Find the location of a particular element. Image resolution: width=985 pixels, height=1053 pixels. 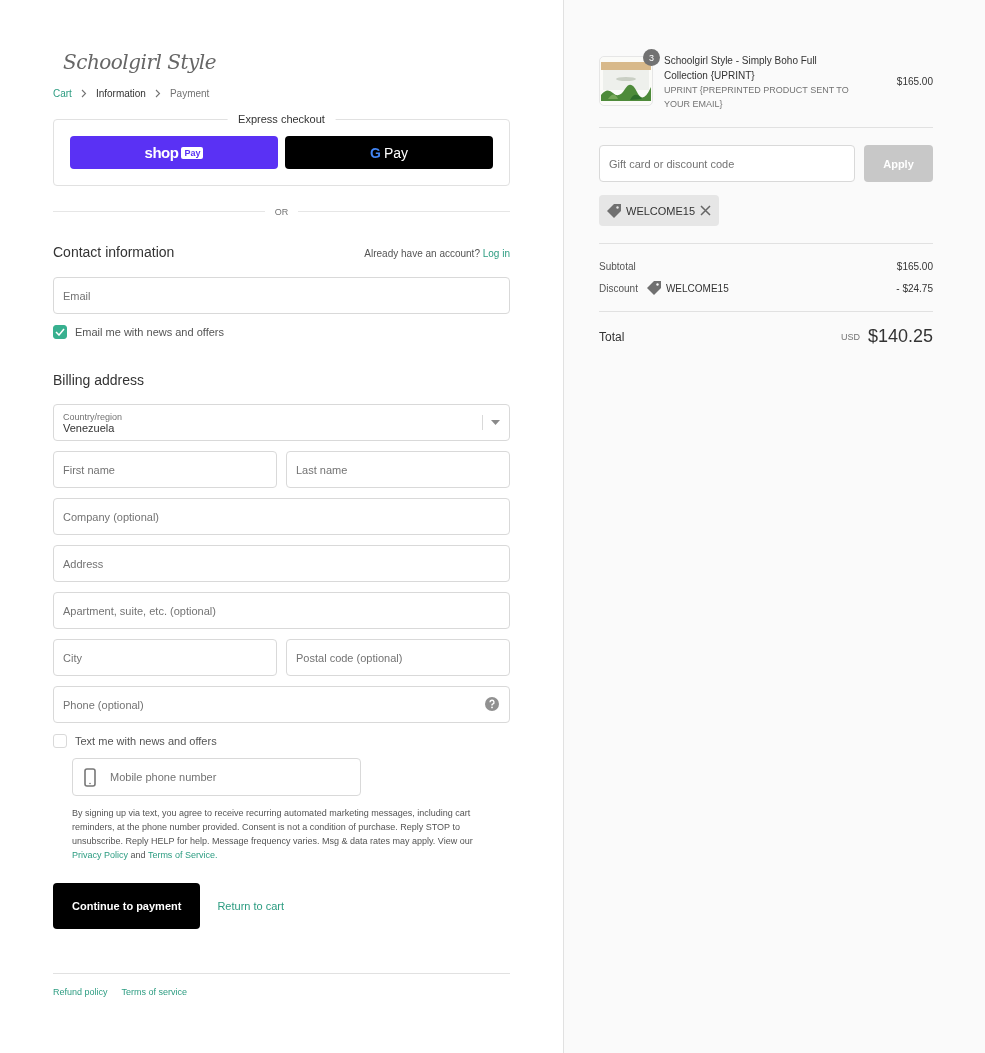

login-link: Log in is located at coordinates (496, 253).